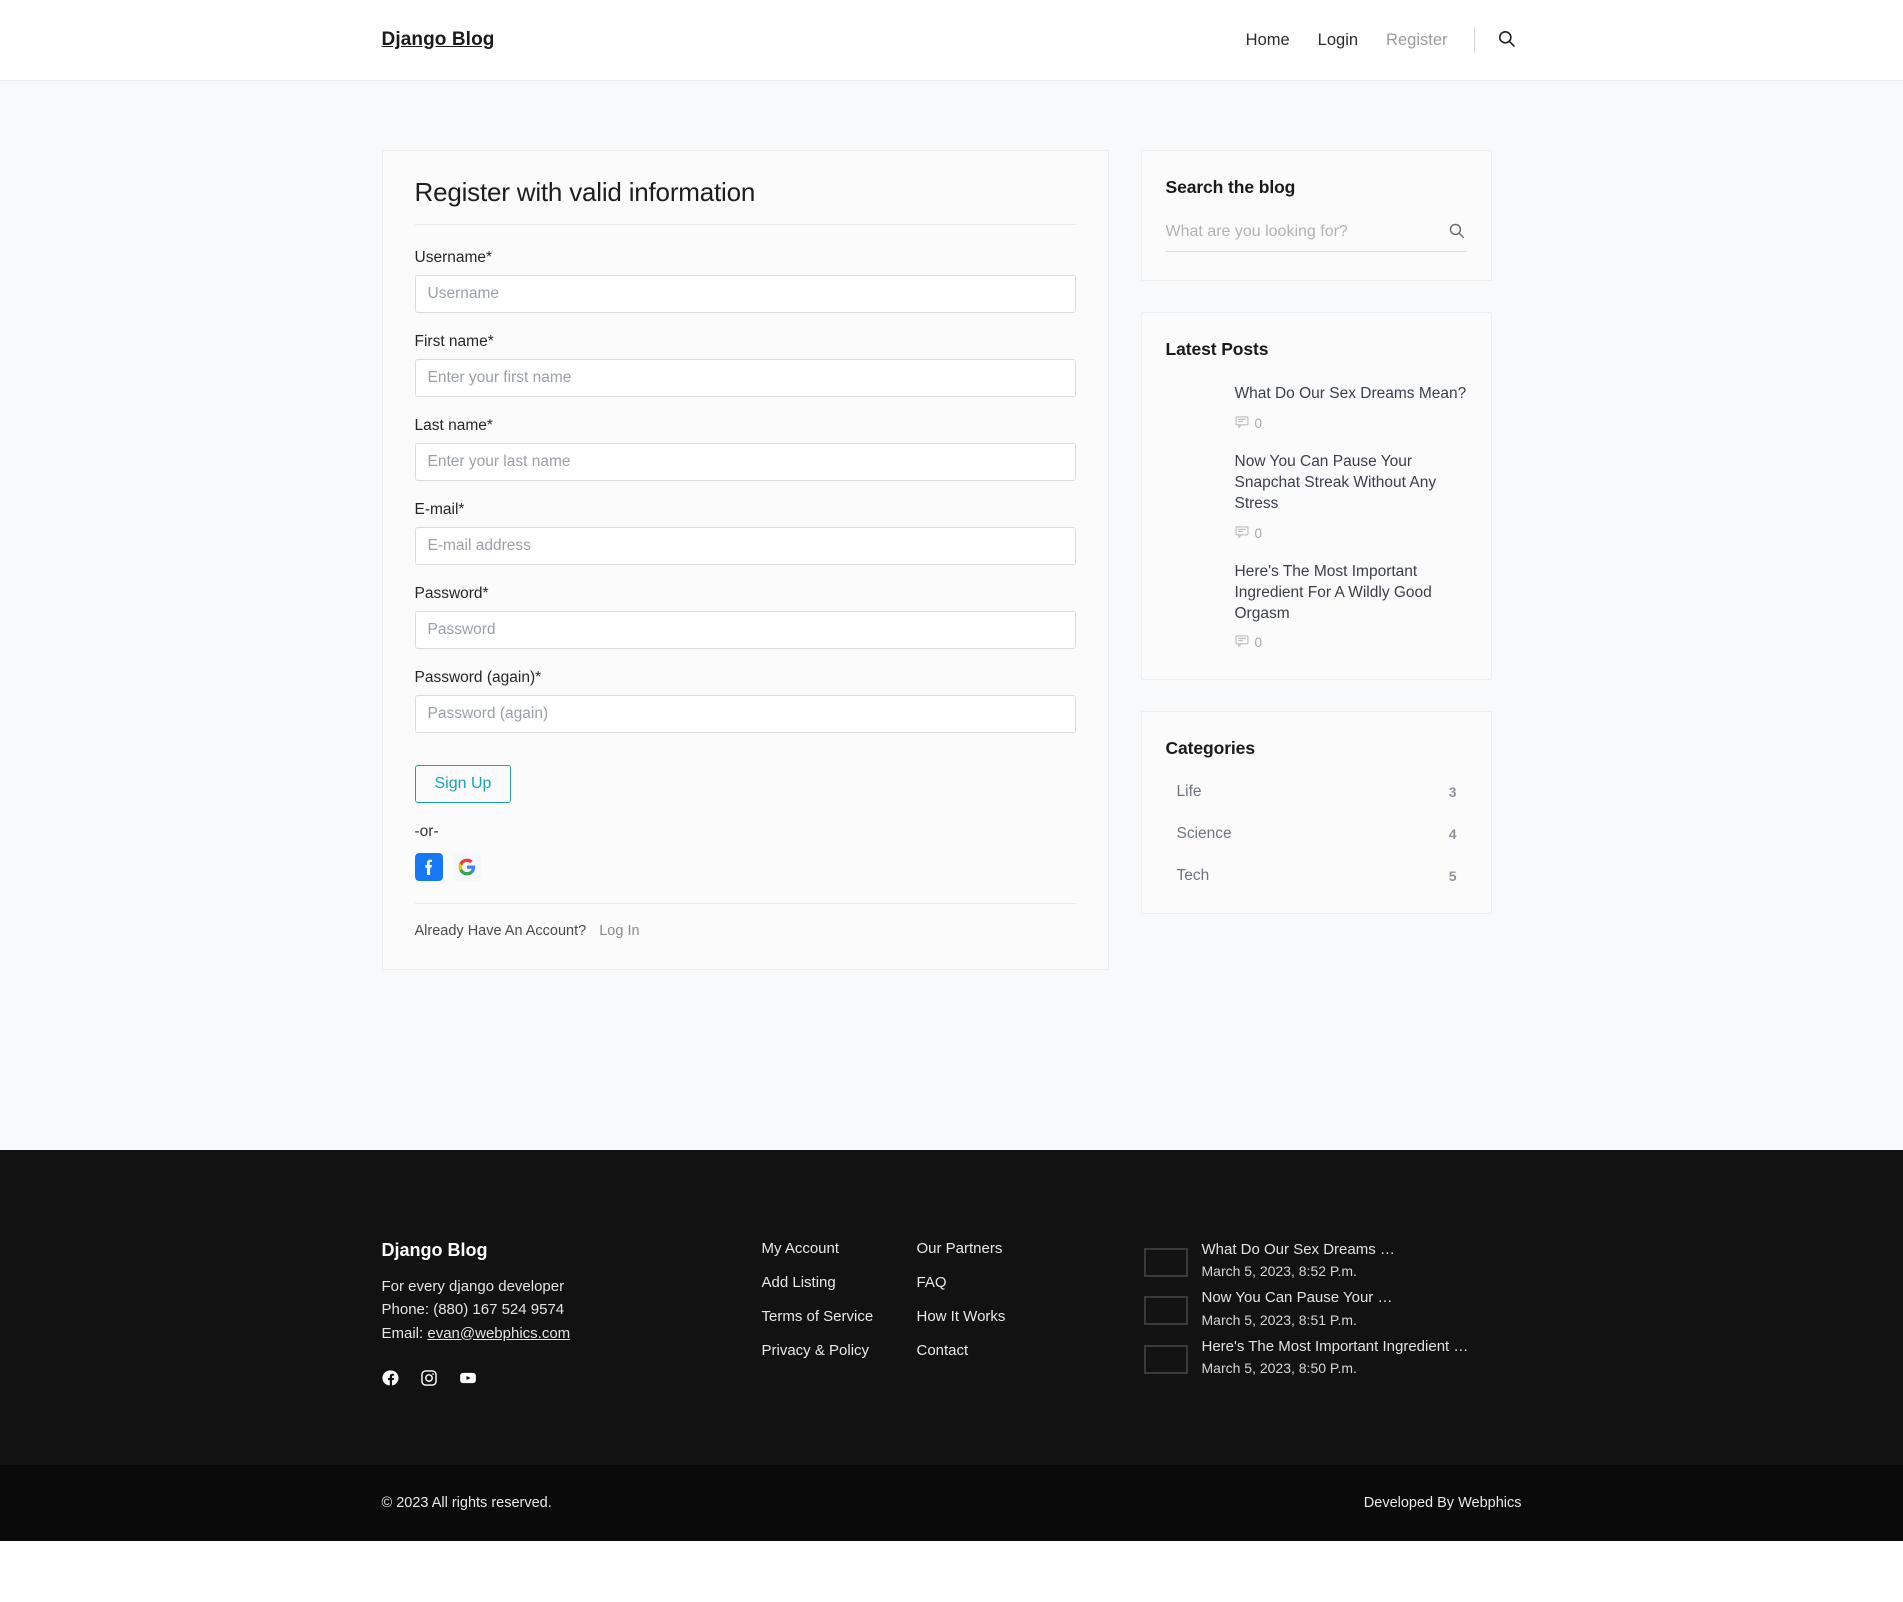 Image resolution: width=1903 pixels, height=1602 pixels. Describe the element at coordinates (1279, 1367) in the screenshot. I see `footer-post-date: March 5, 2023, 8:50 P.m.` at that location.